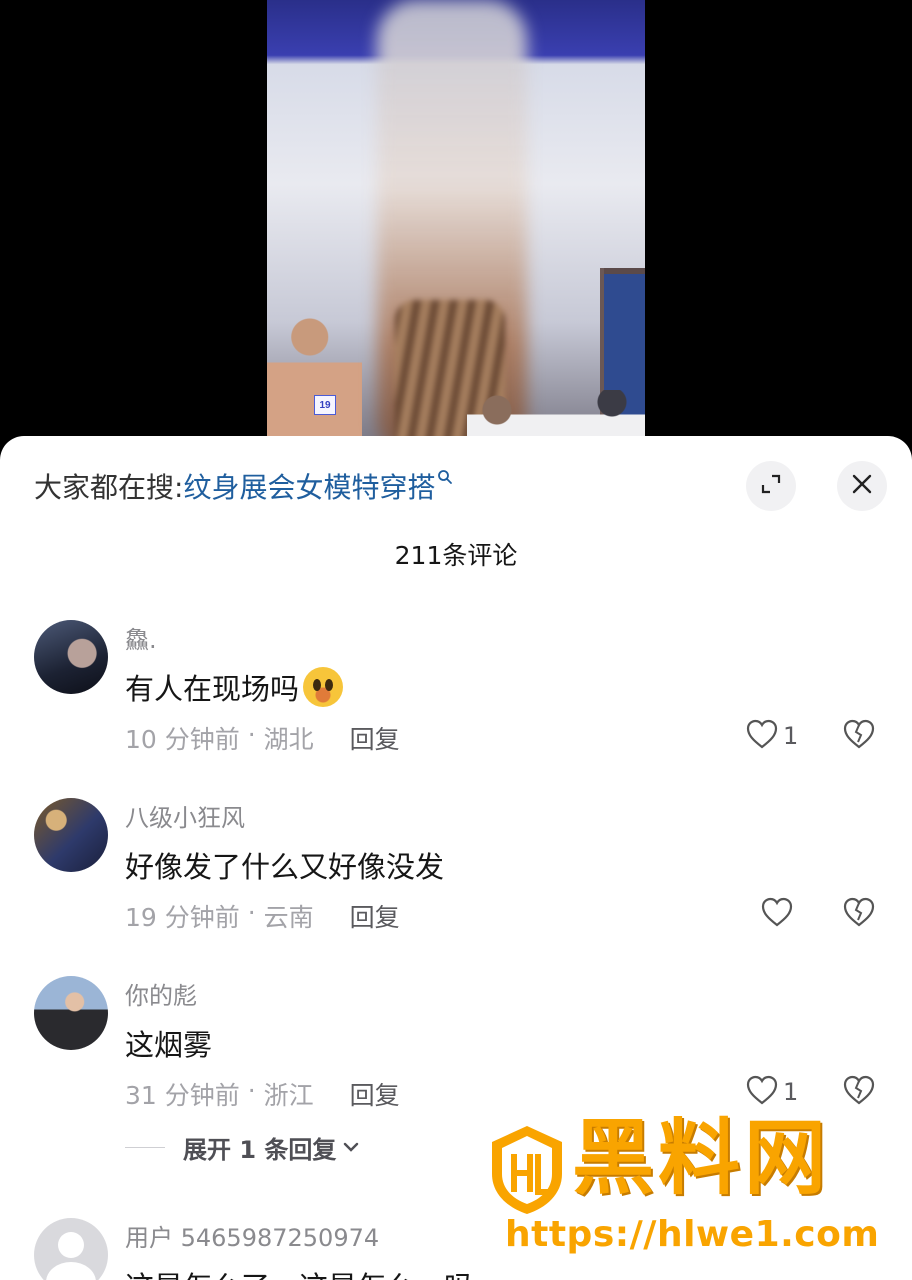 The height and width of the screenshot is (1280, 912). I want to click on close-icon, so click(862, 486).